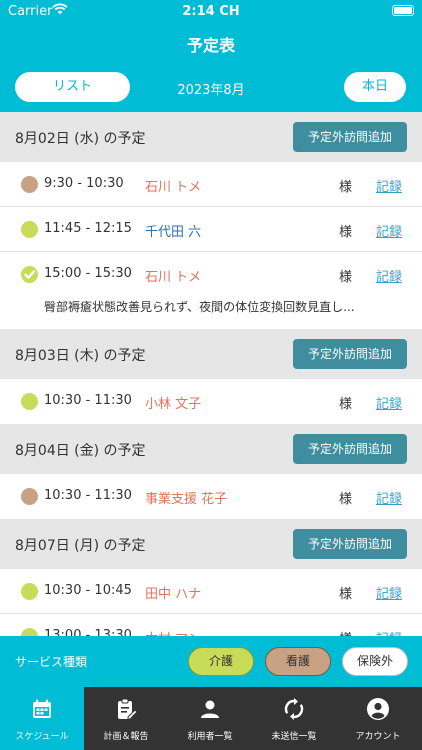 Image resolution: width=422 pixels, height=750 pixels. What do you see at coordinates (378, 737) in the screenshot?
I see `tab-account-label: アカウント` at bounding box center [378, 737].